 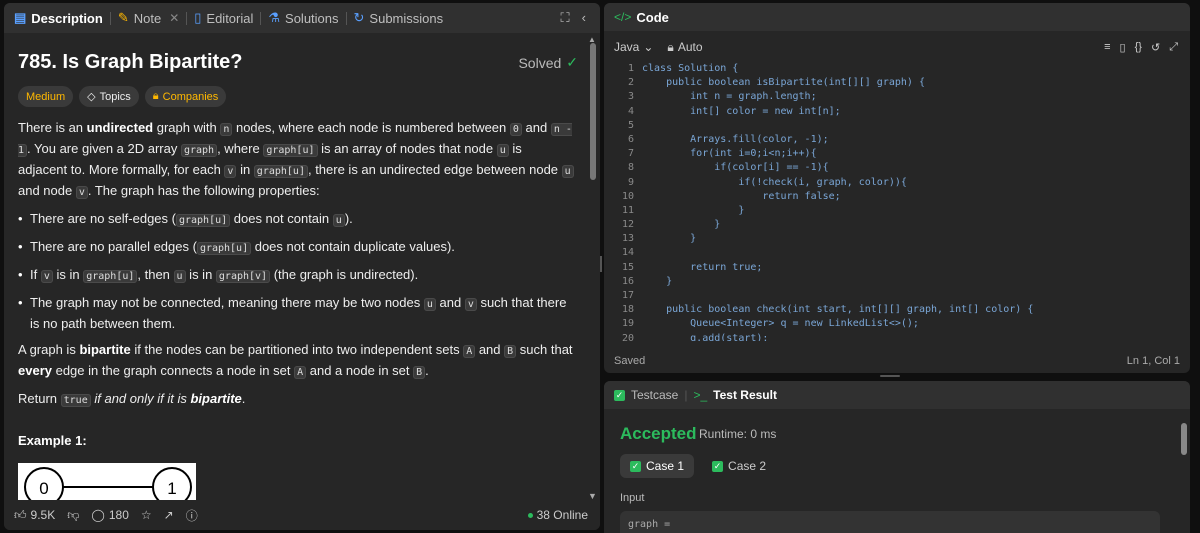 What do you see at coordinates (745, 395) in the screenshot?
I see `tab-test-result: Test Result` at bounding box center [745, 395].